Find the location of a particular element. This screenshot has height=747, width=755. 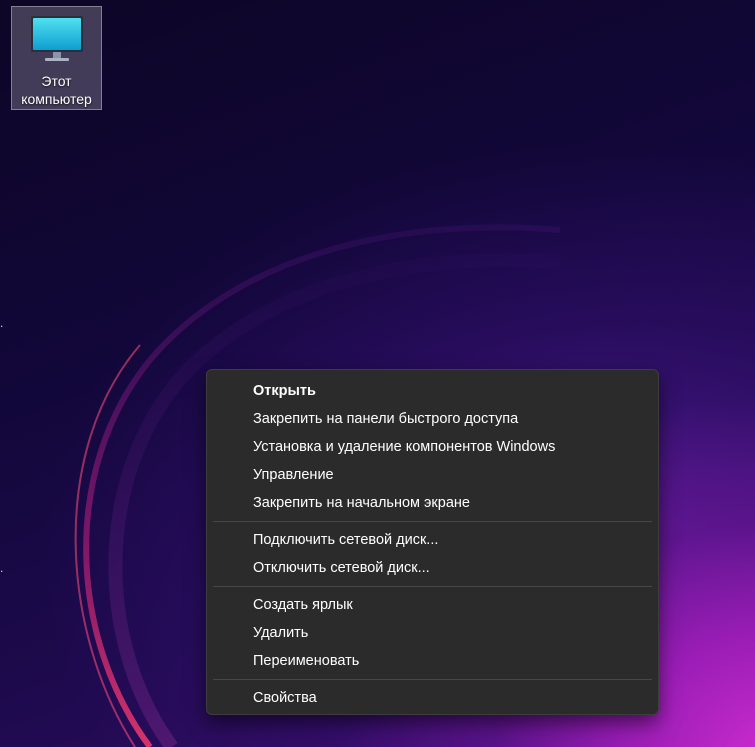

monitor-icon is located at coordinates (56, 38).